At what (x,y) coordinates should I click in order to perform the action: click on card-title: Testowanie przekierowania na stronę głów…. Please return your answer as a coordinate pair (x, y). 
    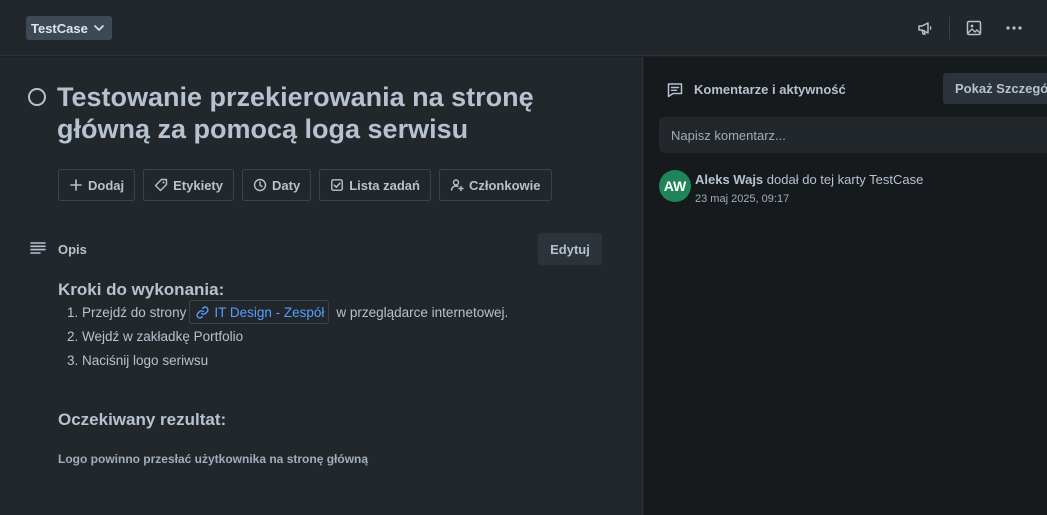
    Looking at the image, I should click on (317, 113).